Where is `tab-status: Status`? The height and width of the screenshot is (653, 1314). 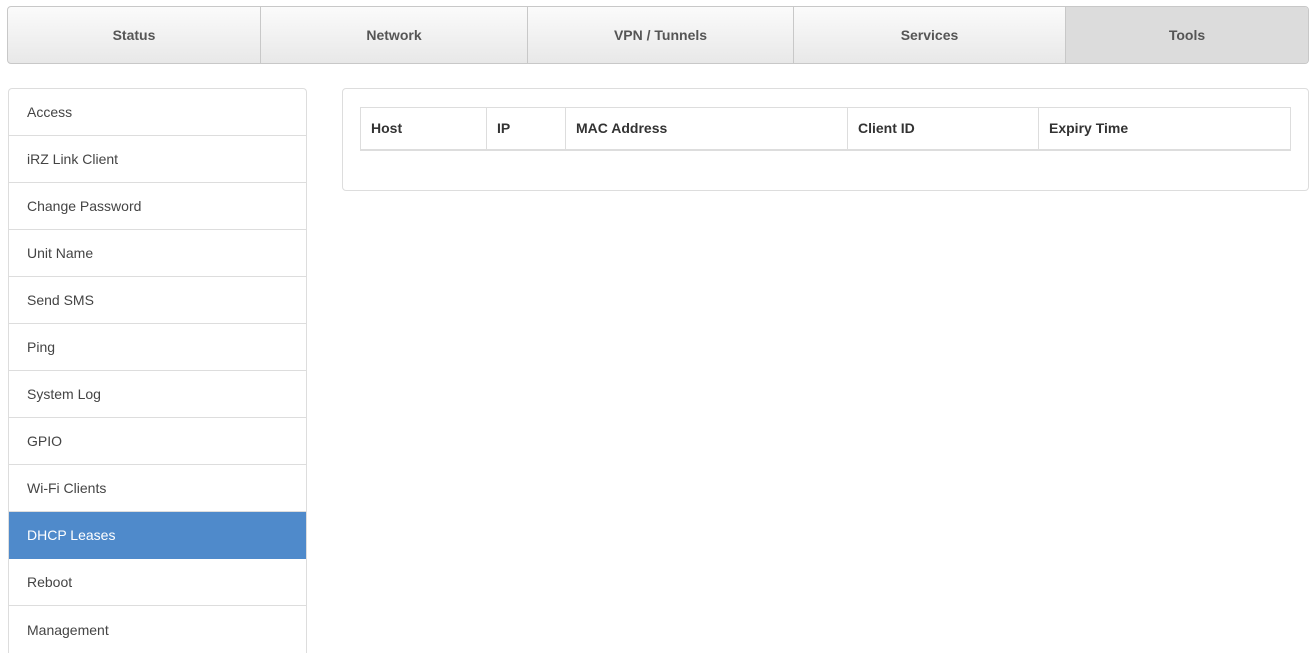
tab-status: Status is located at coordinates (134, 35).